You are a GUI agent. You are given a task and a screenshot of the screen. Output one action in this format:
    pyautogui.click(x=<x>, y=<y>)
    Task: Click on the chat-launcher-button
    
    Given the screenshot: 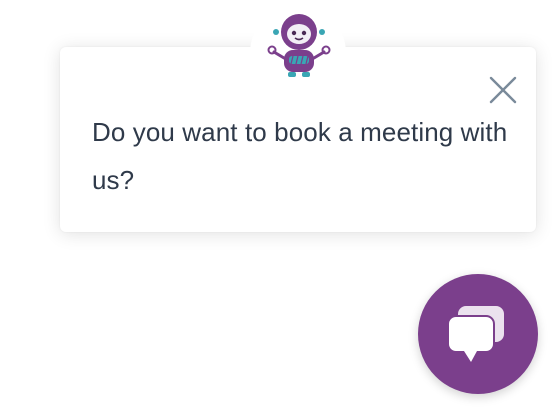 What is the action you would take?
    pyautogui.click(x=478, y=334)
    